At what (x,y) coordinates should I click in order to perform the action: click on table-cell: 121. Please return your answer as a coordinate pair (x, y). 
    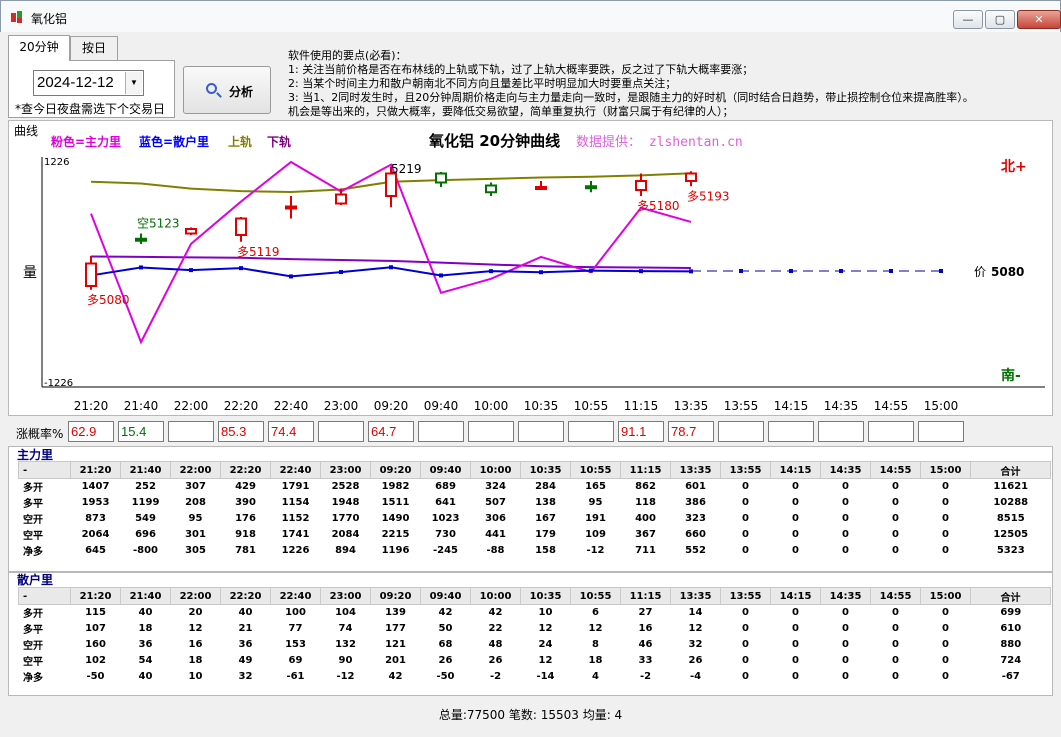
    Looking at the image, I should click on (395, 644).